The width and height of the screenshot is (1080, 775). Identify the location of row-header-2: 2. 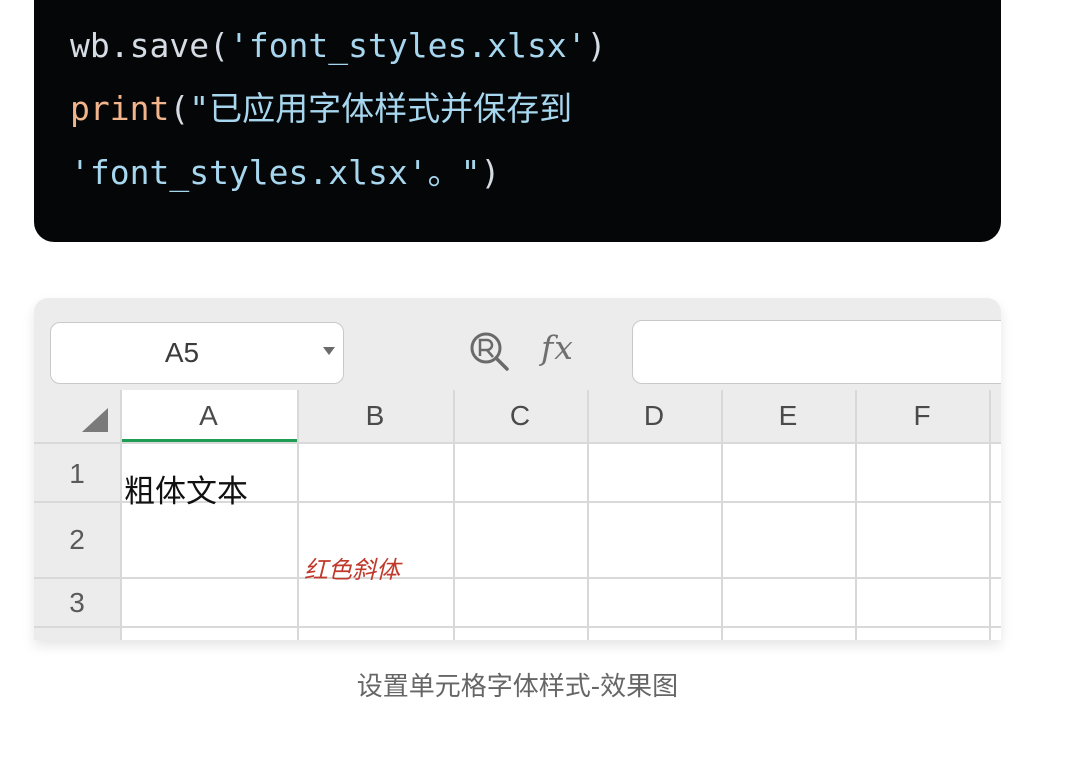
(77, 540).